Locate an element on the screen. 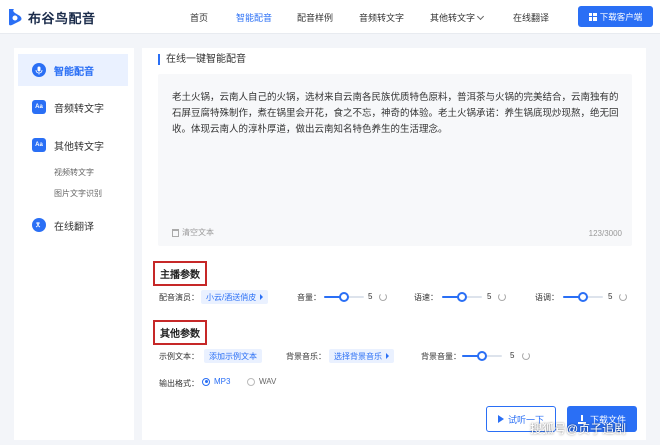 The image size is (660, 445). pitch-label: 语调： is located at coordinates (547, 297).